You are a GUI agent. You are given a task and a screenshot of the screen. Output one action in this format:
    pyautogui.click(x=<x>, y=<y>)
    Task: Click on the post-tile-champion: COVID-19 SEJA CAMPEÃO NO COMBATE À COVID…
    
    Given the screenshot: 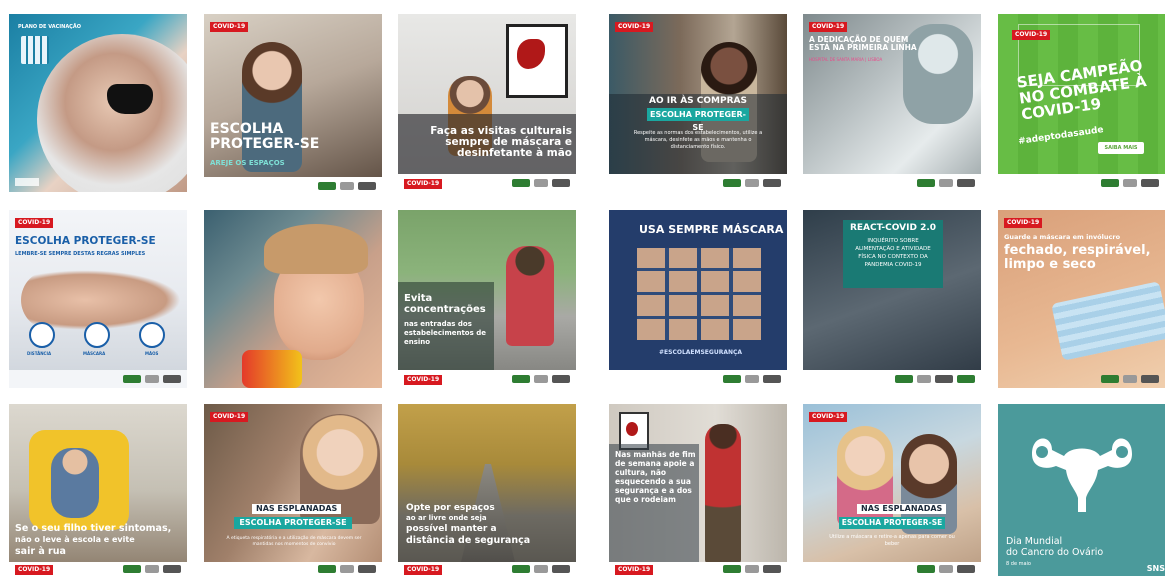 What is the action you would take?
    pyautogui.click(x=1081, y=103)
    